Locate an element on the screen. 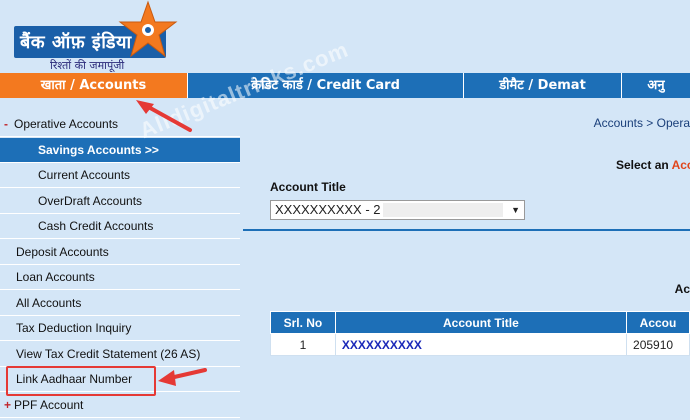 The height and width of the screenshot is (420, 690). tab-accounts: खाता / Accounts is located at coordinates (94, 85).